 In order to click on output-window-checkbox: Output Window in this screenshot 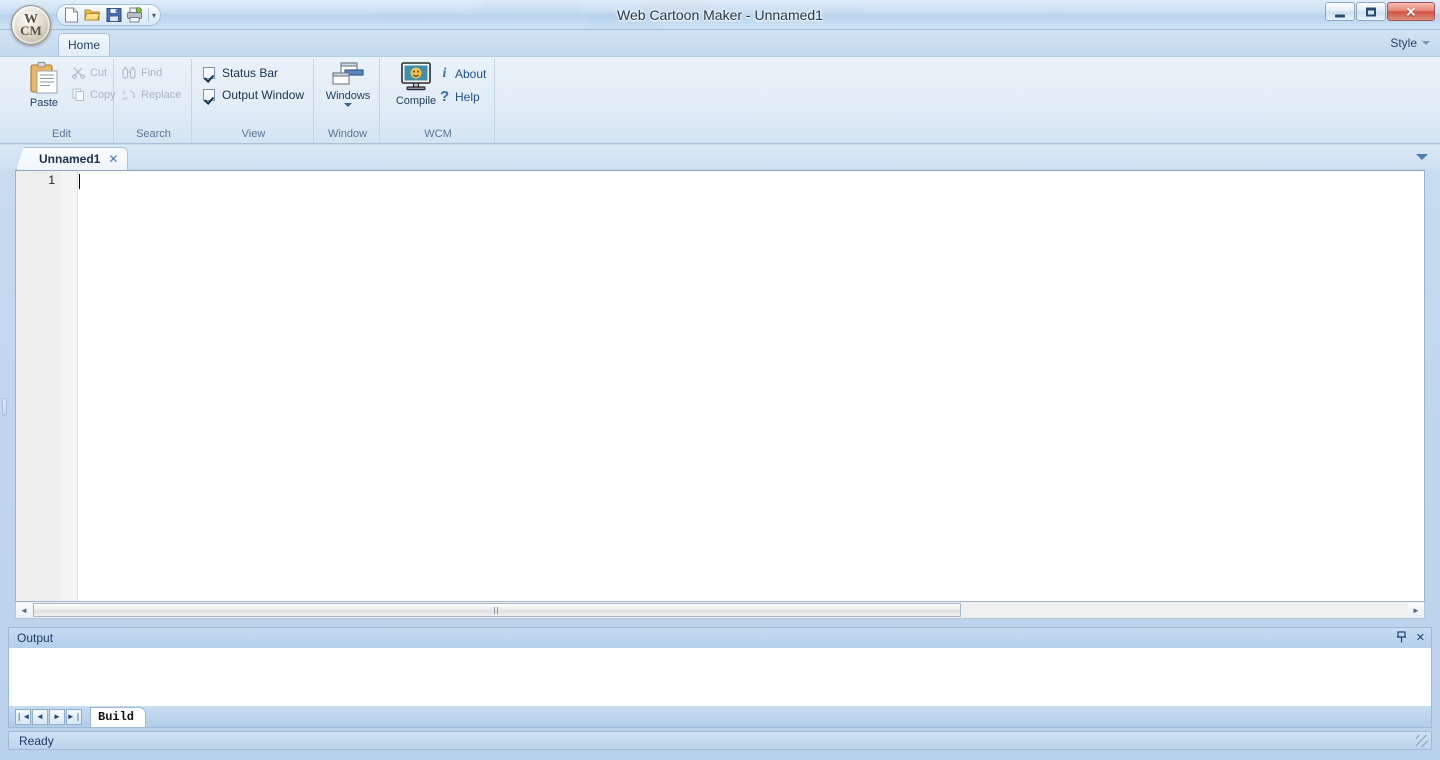, I will do `click(253, 95)`.